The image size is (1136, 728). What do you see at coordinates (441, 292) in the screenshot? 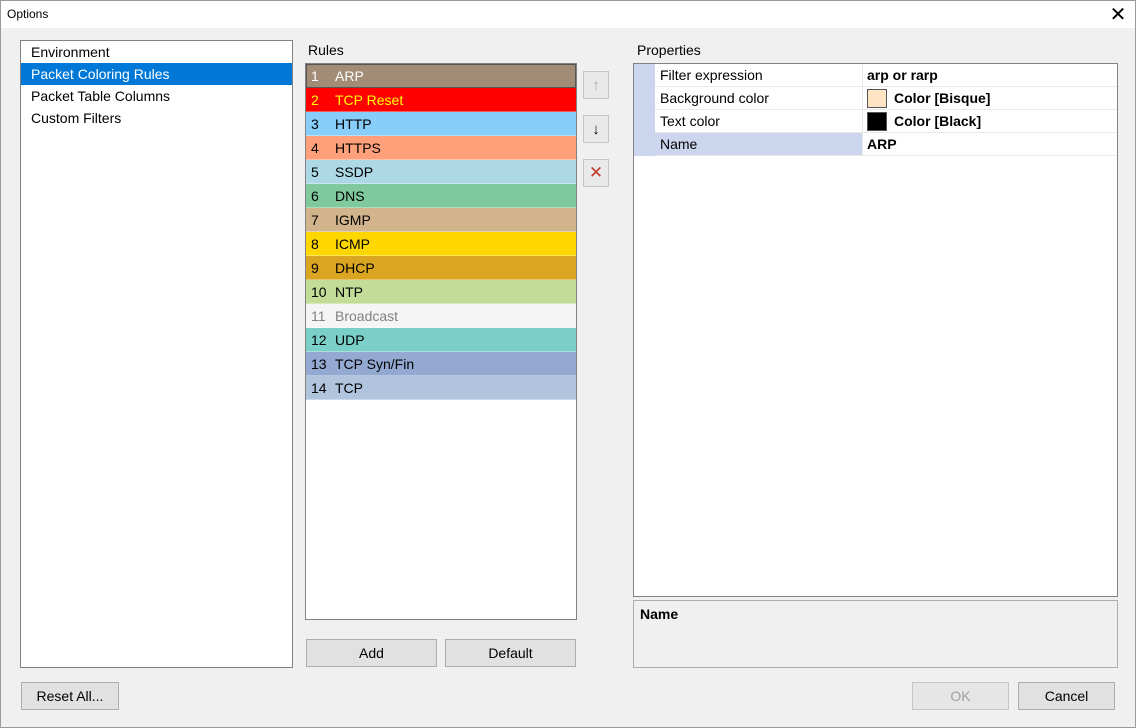
I see `rule-row: 10 NTP` at bounding box center [441, 292].